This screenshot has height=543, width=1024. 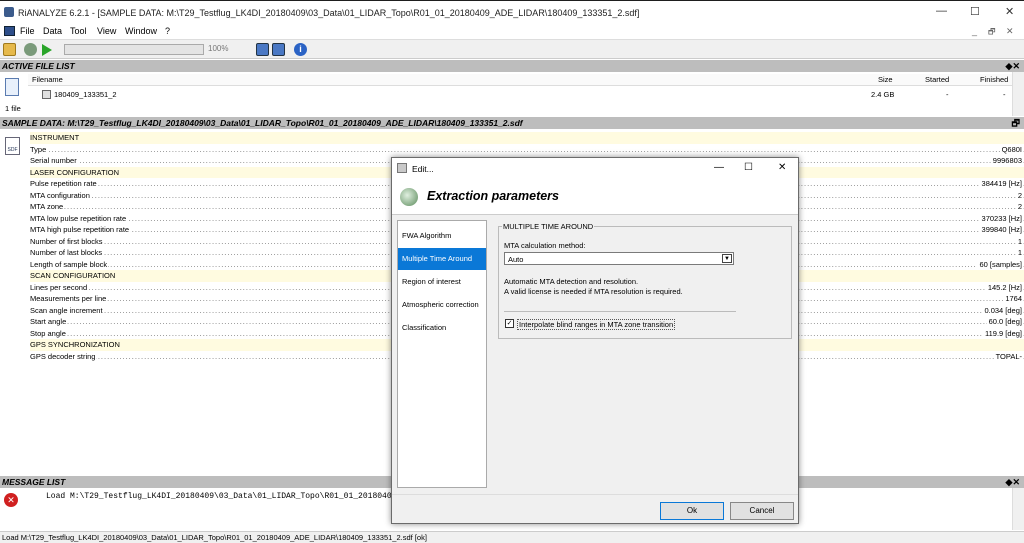 I want to click on sample-row-value: TOPAL-, so click(x=1007, y=356).